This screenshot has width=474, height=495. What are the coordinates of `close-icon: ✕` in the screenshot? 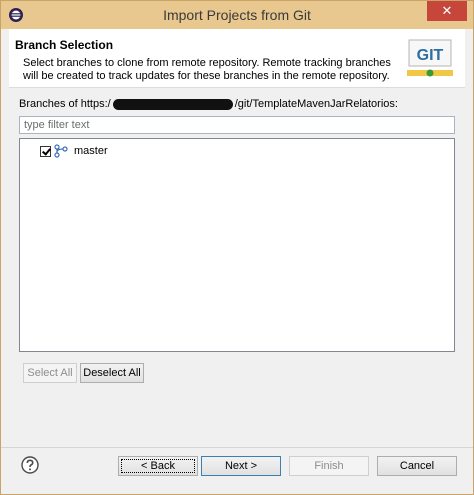 It's located at (447, 10).